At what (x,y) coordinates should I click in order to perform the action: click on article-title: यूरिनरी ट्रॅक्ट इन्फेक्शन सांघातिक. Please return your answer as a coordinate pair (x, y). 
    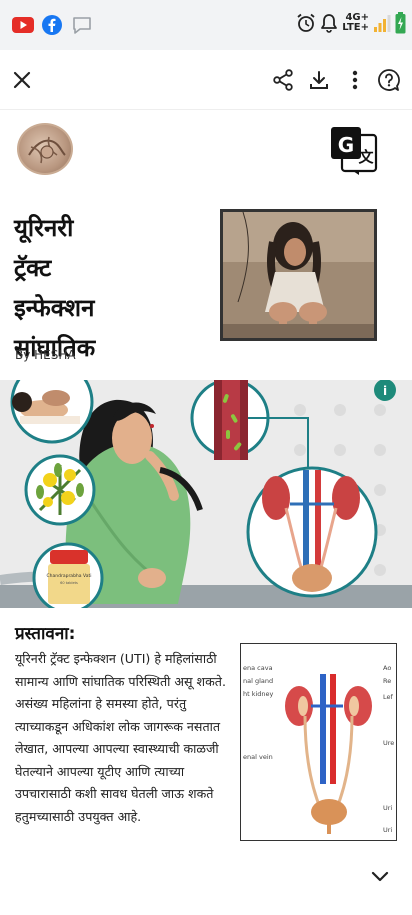
    Looking at the image, I should click on (114, 288).